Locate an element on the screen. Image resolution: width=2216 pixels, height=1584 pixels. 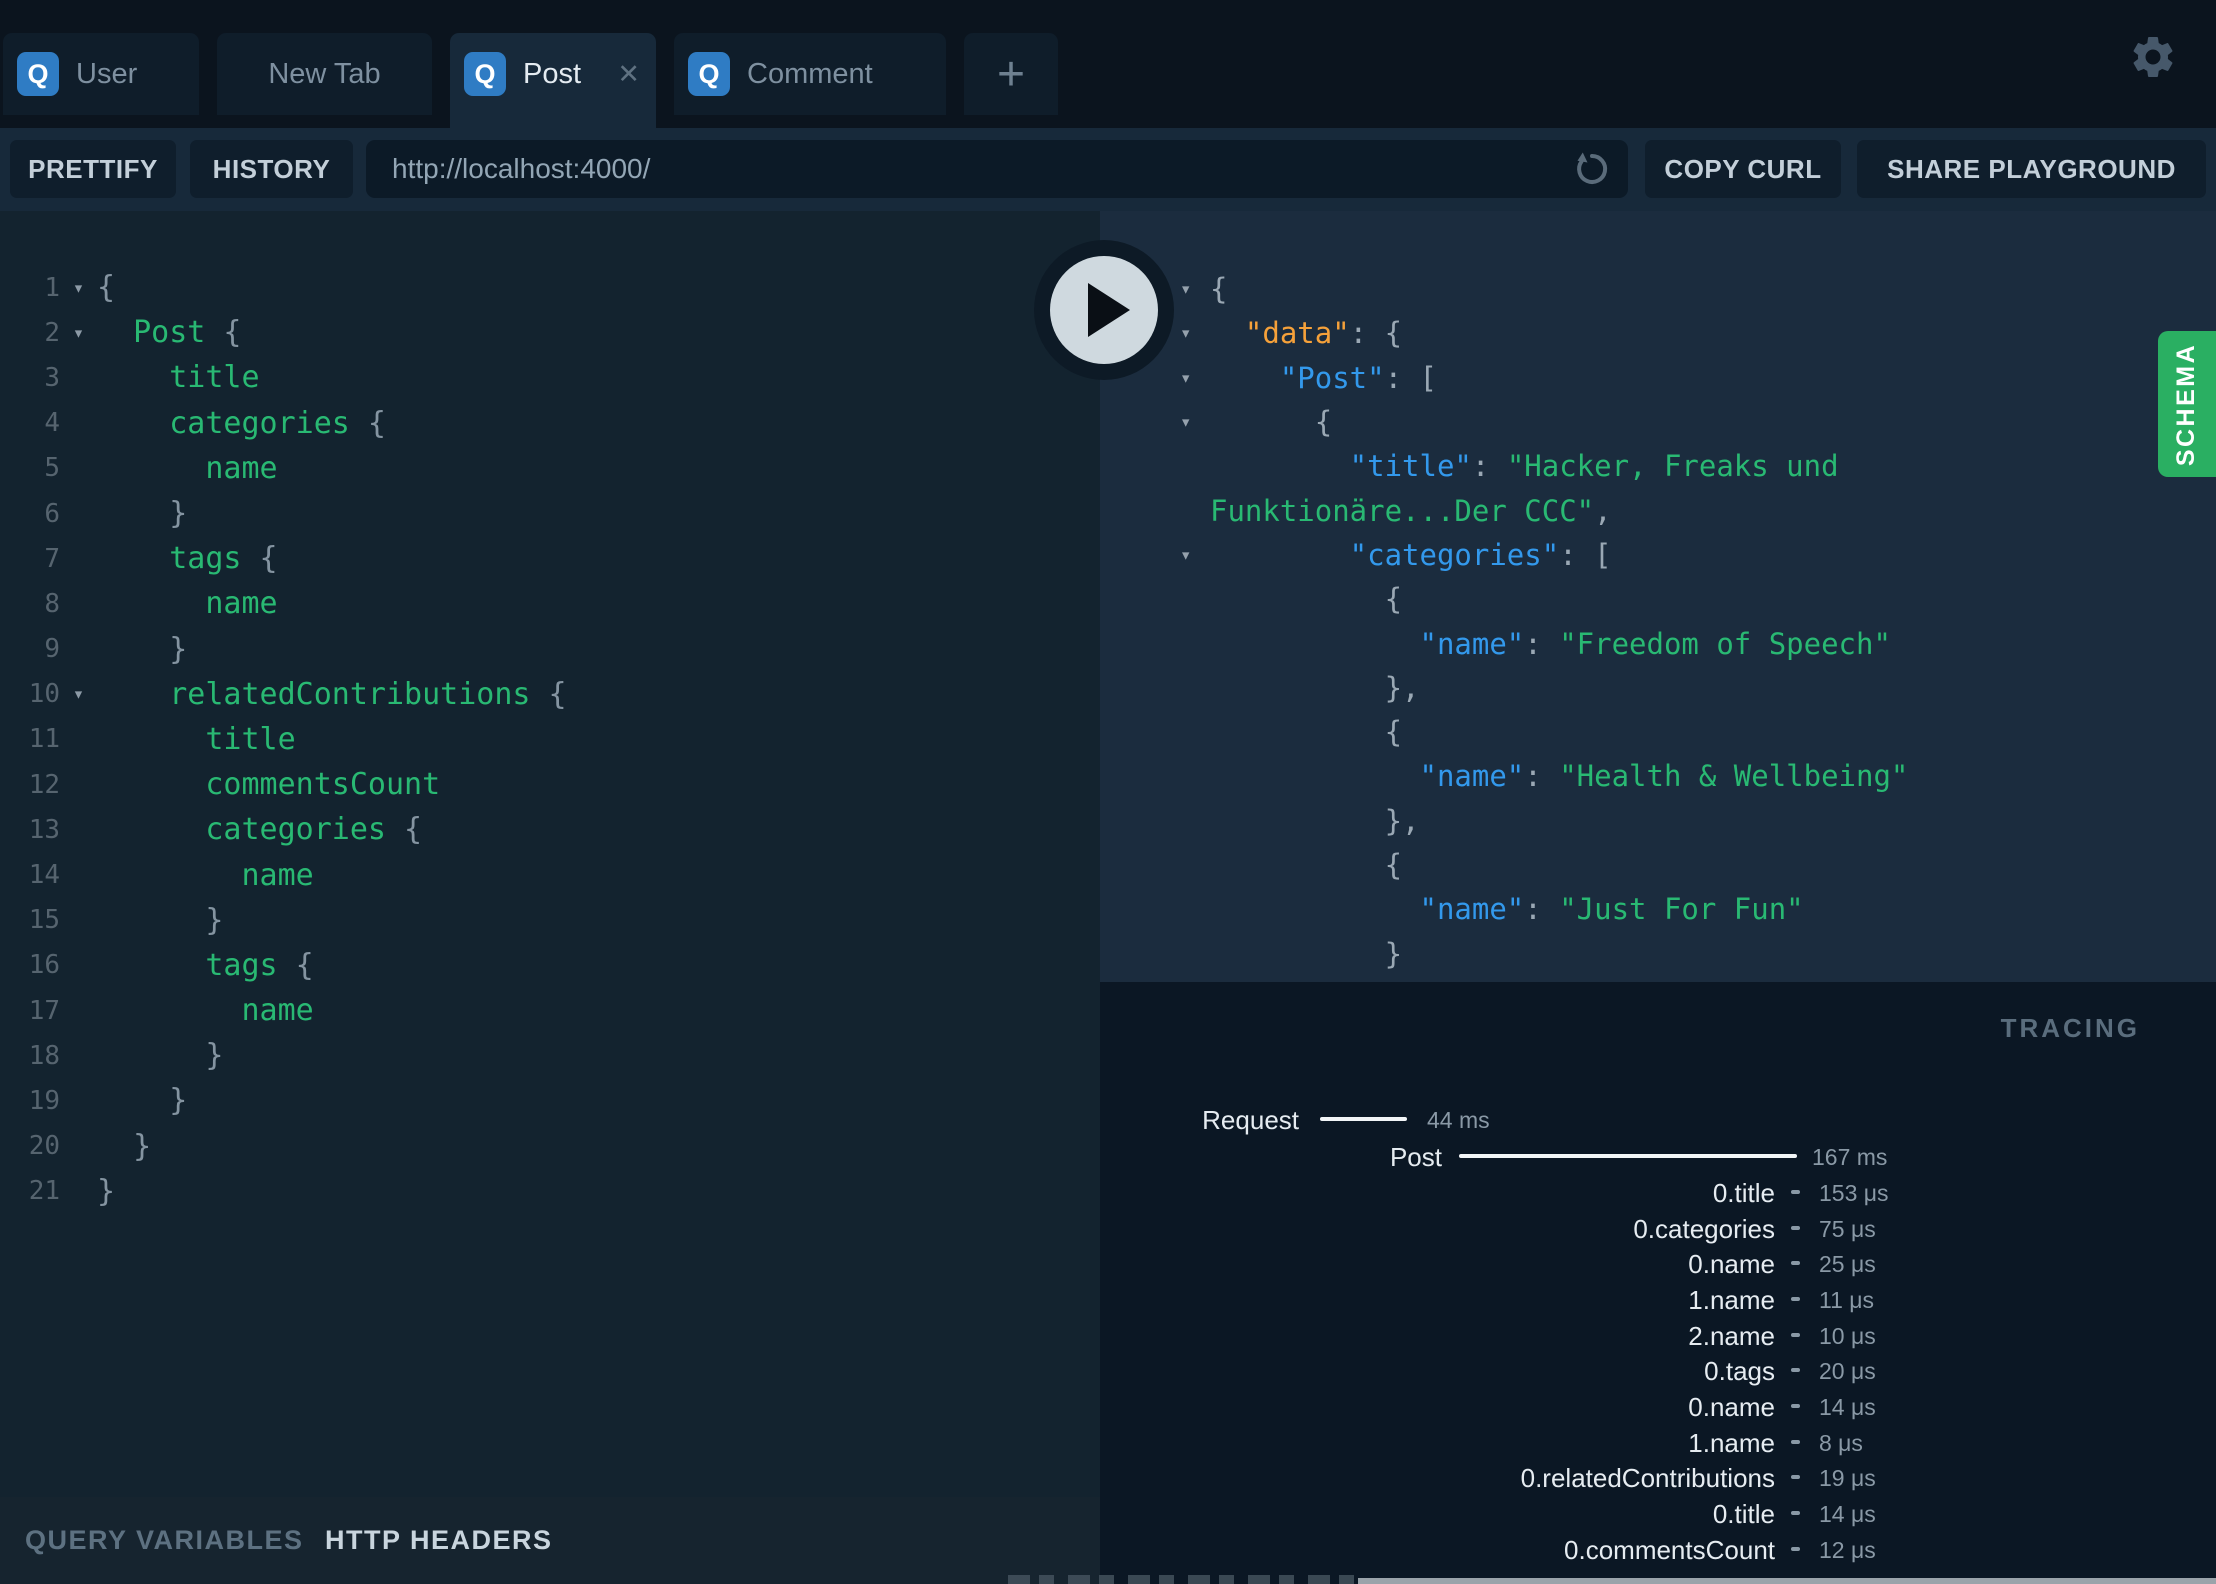
code-text: "categories": [ is located at coordinates (1480, 554).